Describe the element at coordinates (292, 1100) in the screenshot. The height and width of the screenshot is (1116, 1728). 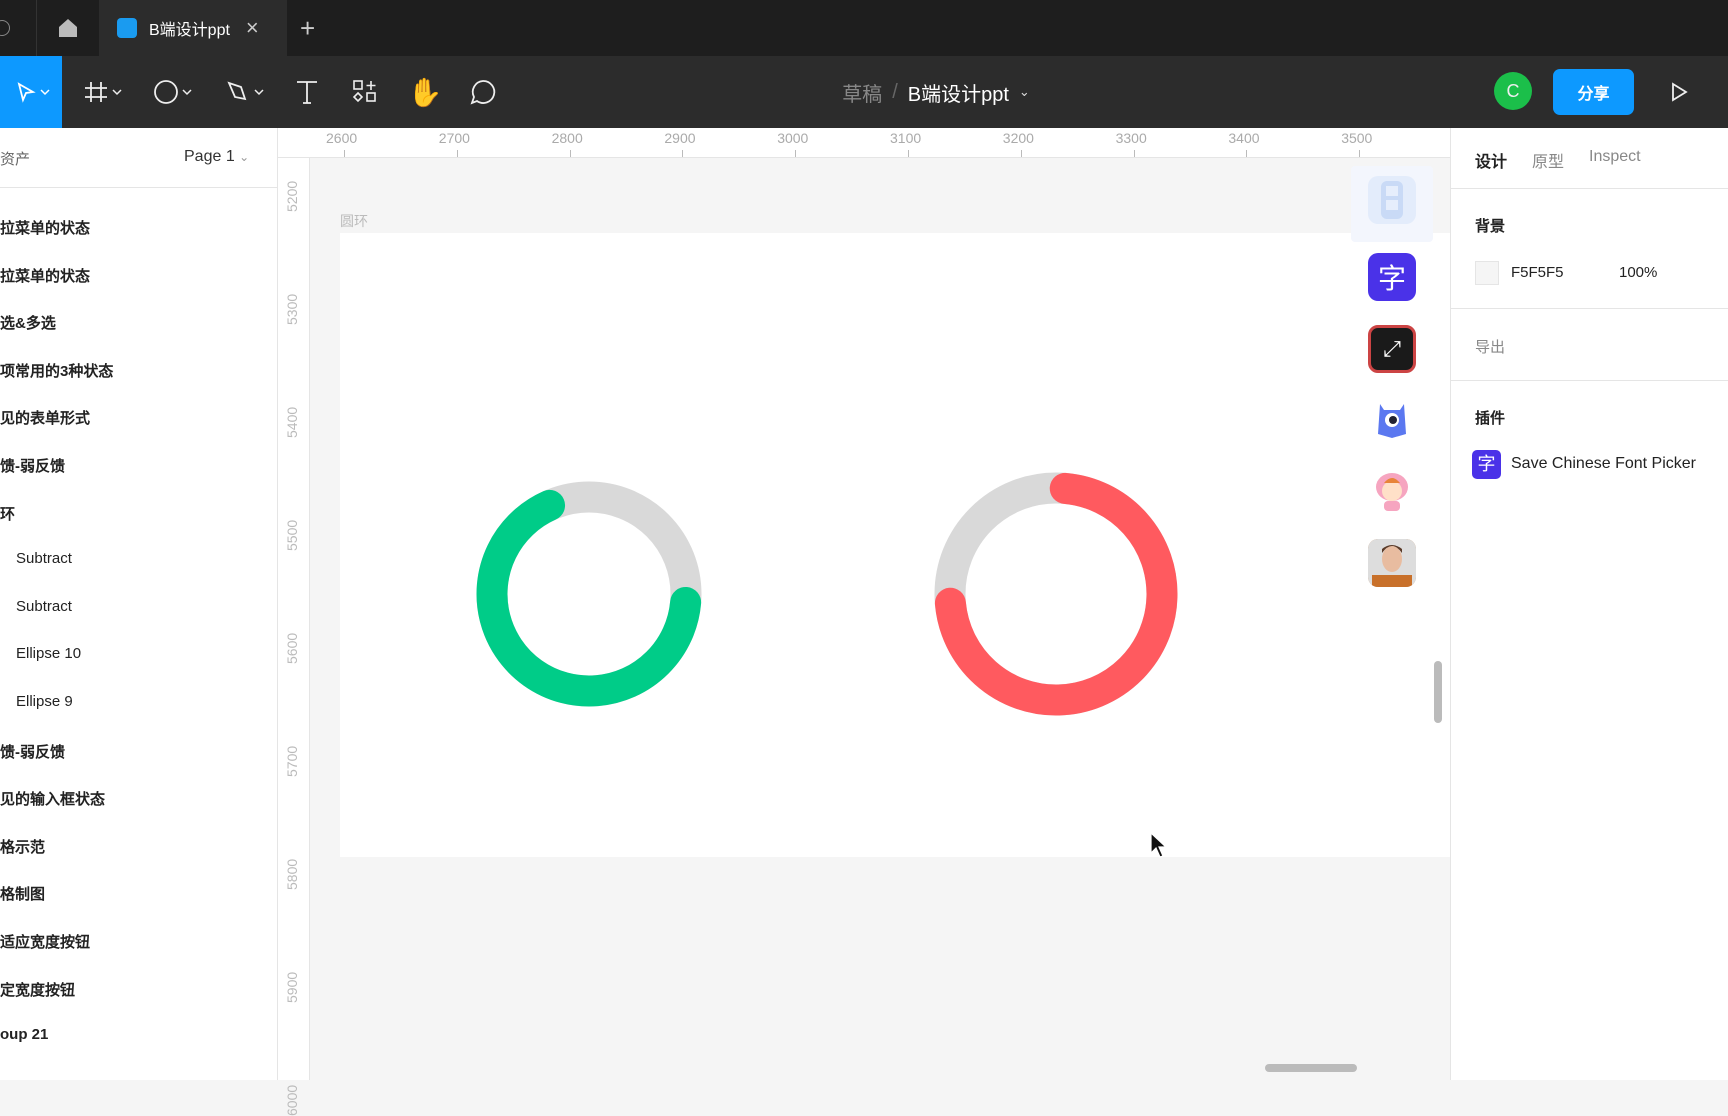
I see `ruler-tick-label: 6000` at that location.